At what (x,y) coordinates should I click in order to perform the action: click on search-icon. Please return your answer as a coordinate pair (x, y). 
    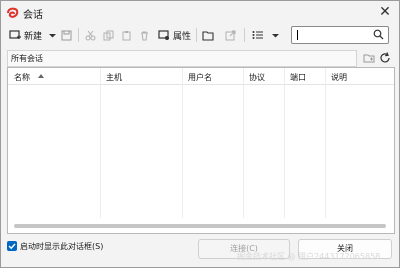
    Looking at the image, I should click on (378, 34).